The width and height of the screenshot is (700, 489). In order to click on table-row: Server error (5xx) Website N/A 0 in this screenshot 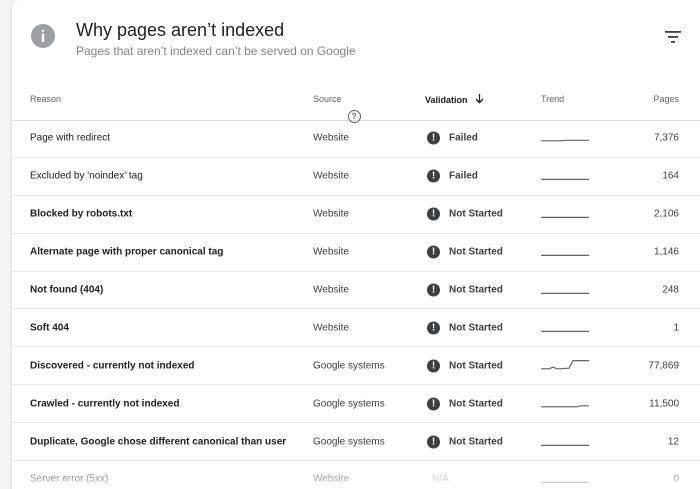, I will do `click(356, 475)`.